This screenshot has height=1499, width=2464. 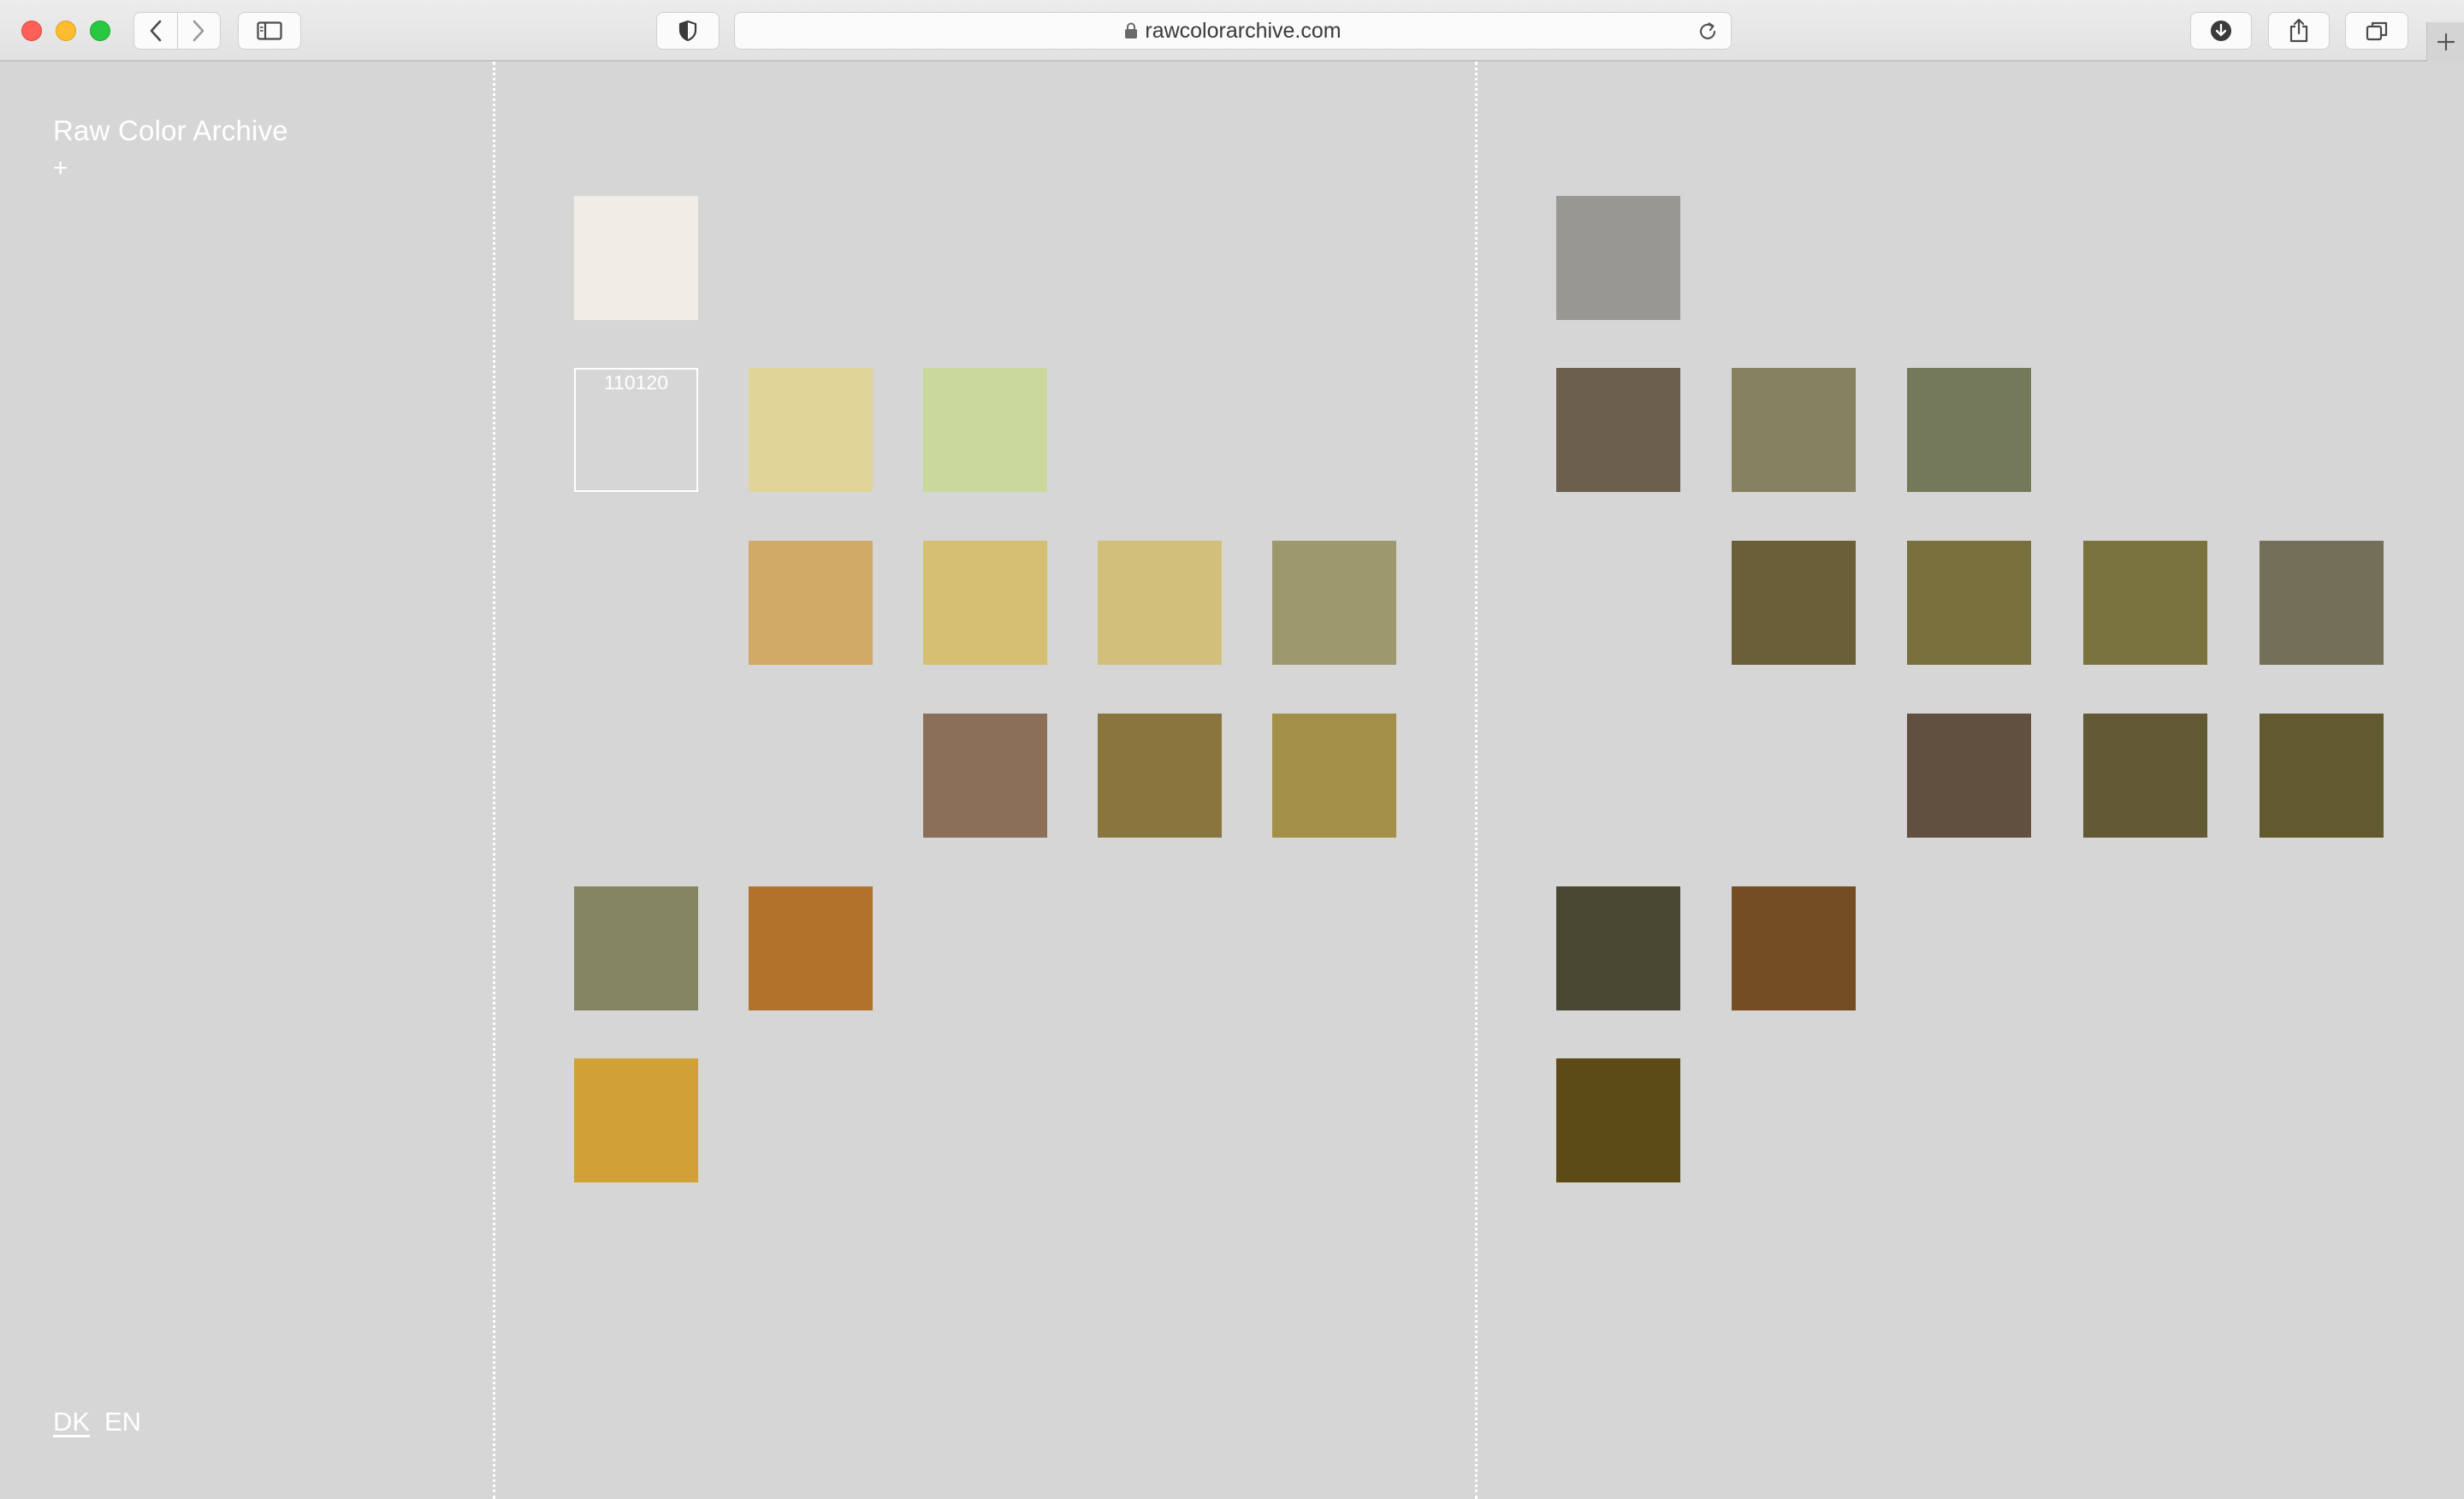 I want to click on address-bar: rawcolorarchive.com, so click(x=1233, y=31).